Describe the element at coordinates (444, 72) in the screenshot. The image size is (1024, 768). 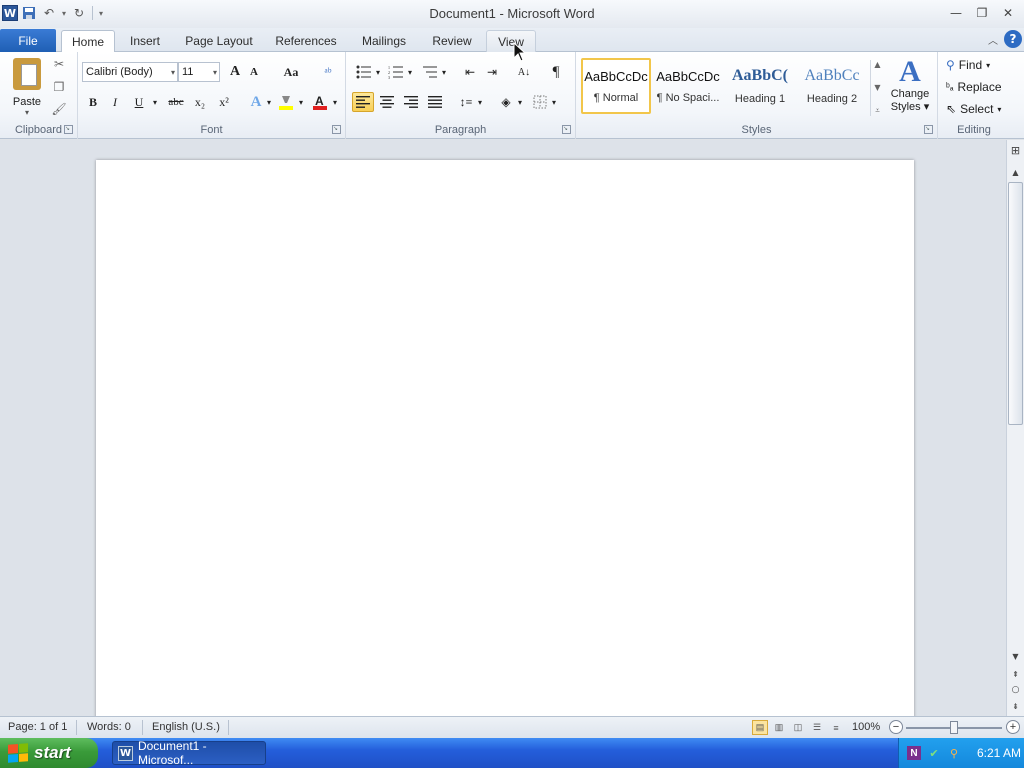
I see `multilevel-dropdown-icon: ▾` at that location.